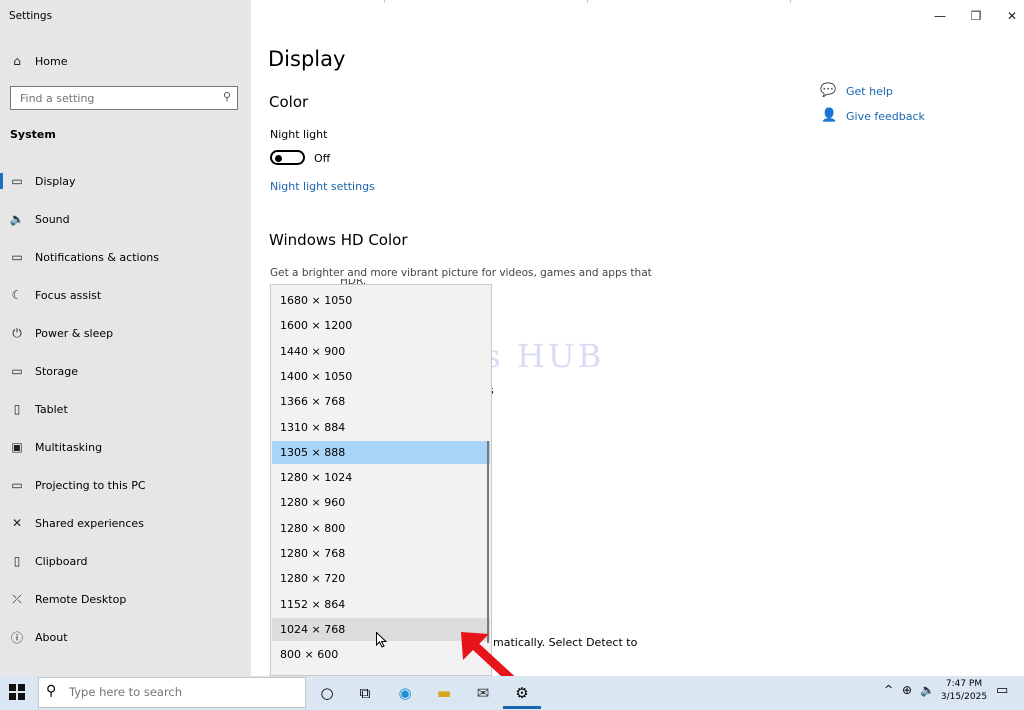 The height and width of the screenshot is (710, 1024). I want to click on sidebar-item-label: Display, so click(55, 181).